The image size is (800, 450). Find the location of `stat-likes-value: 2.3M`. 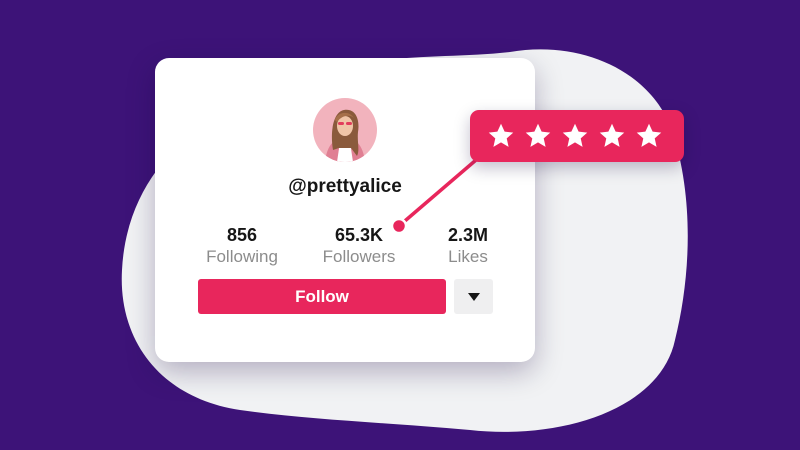

stat-likes-value: 2.3M is located at coordinates (468, 235).